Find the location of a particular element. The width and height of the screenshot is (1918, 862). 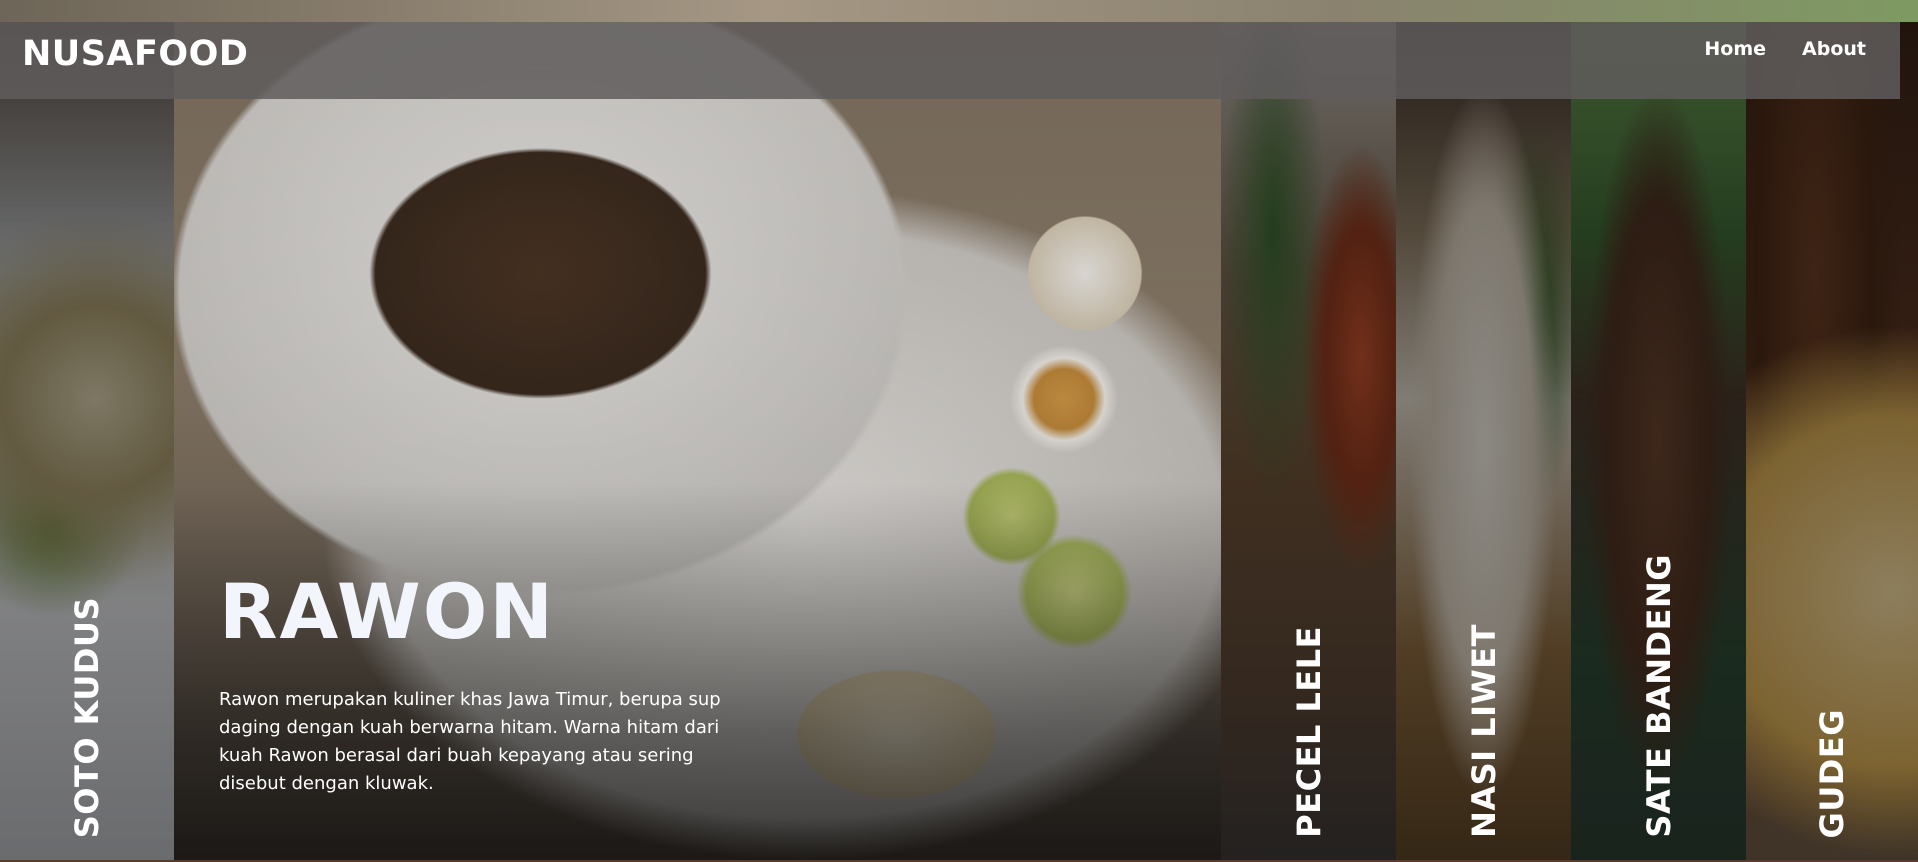

navbar: NUSAFOOD Home About is located at coordinates (950, 60).